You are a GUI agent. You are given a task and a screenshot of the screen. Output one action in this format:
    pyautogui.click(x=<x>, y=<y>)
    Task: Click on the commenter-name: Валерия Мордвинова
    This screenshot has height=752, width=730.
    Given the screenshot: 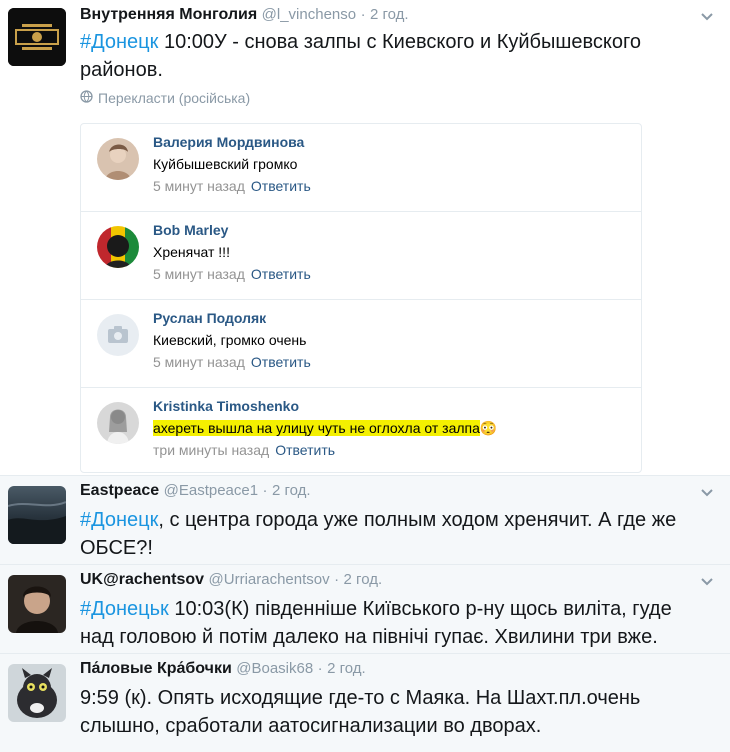 What is the action you would take?
    pyautogui.click(x=228, y=142)
    